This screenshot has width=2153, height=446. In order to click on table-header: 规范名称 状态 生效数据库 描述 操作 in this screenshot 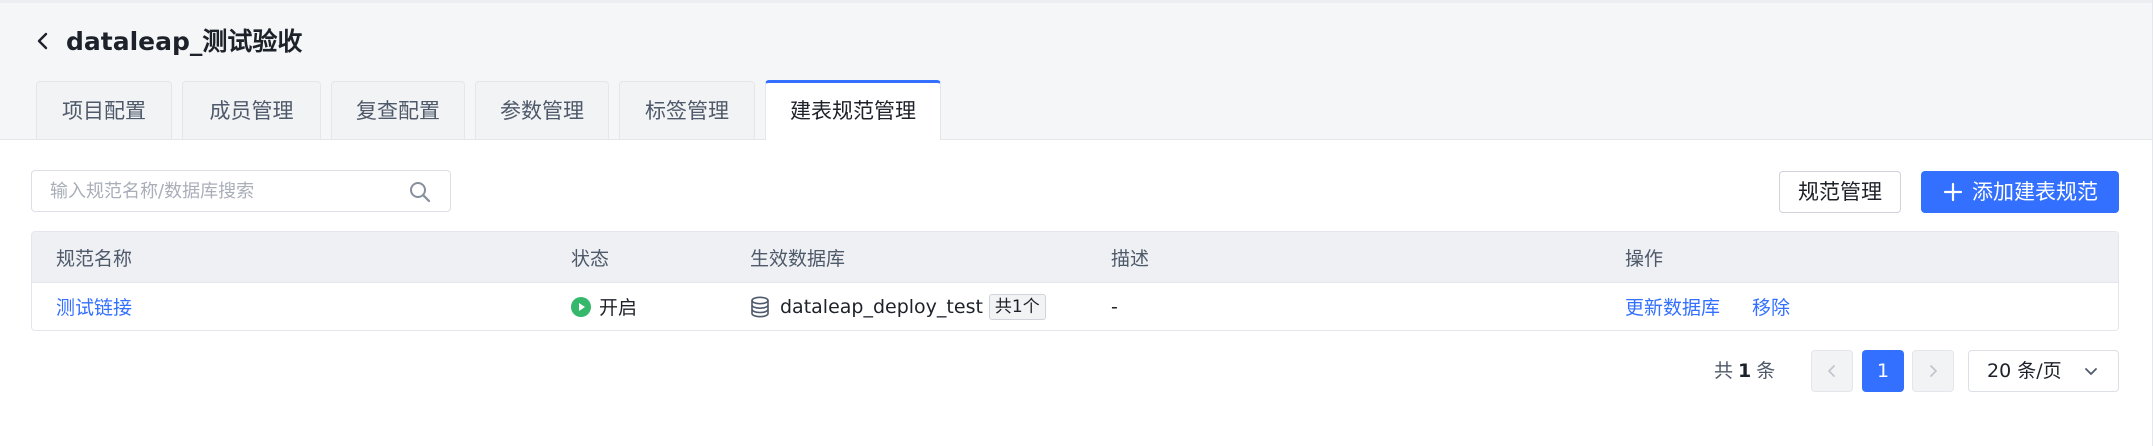, I will do `click(1075, 257)`.